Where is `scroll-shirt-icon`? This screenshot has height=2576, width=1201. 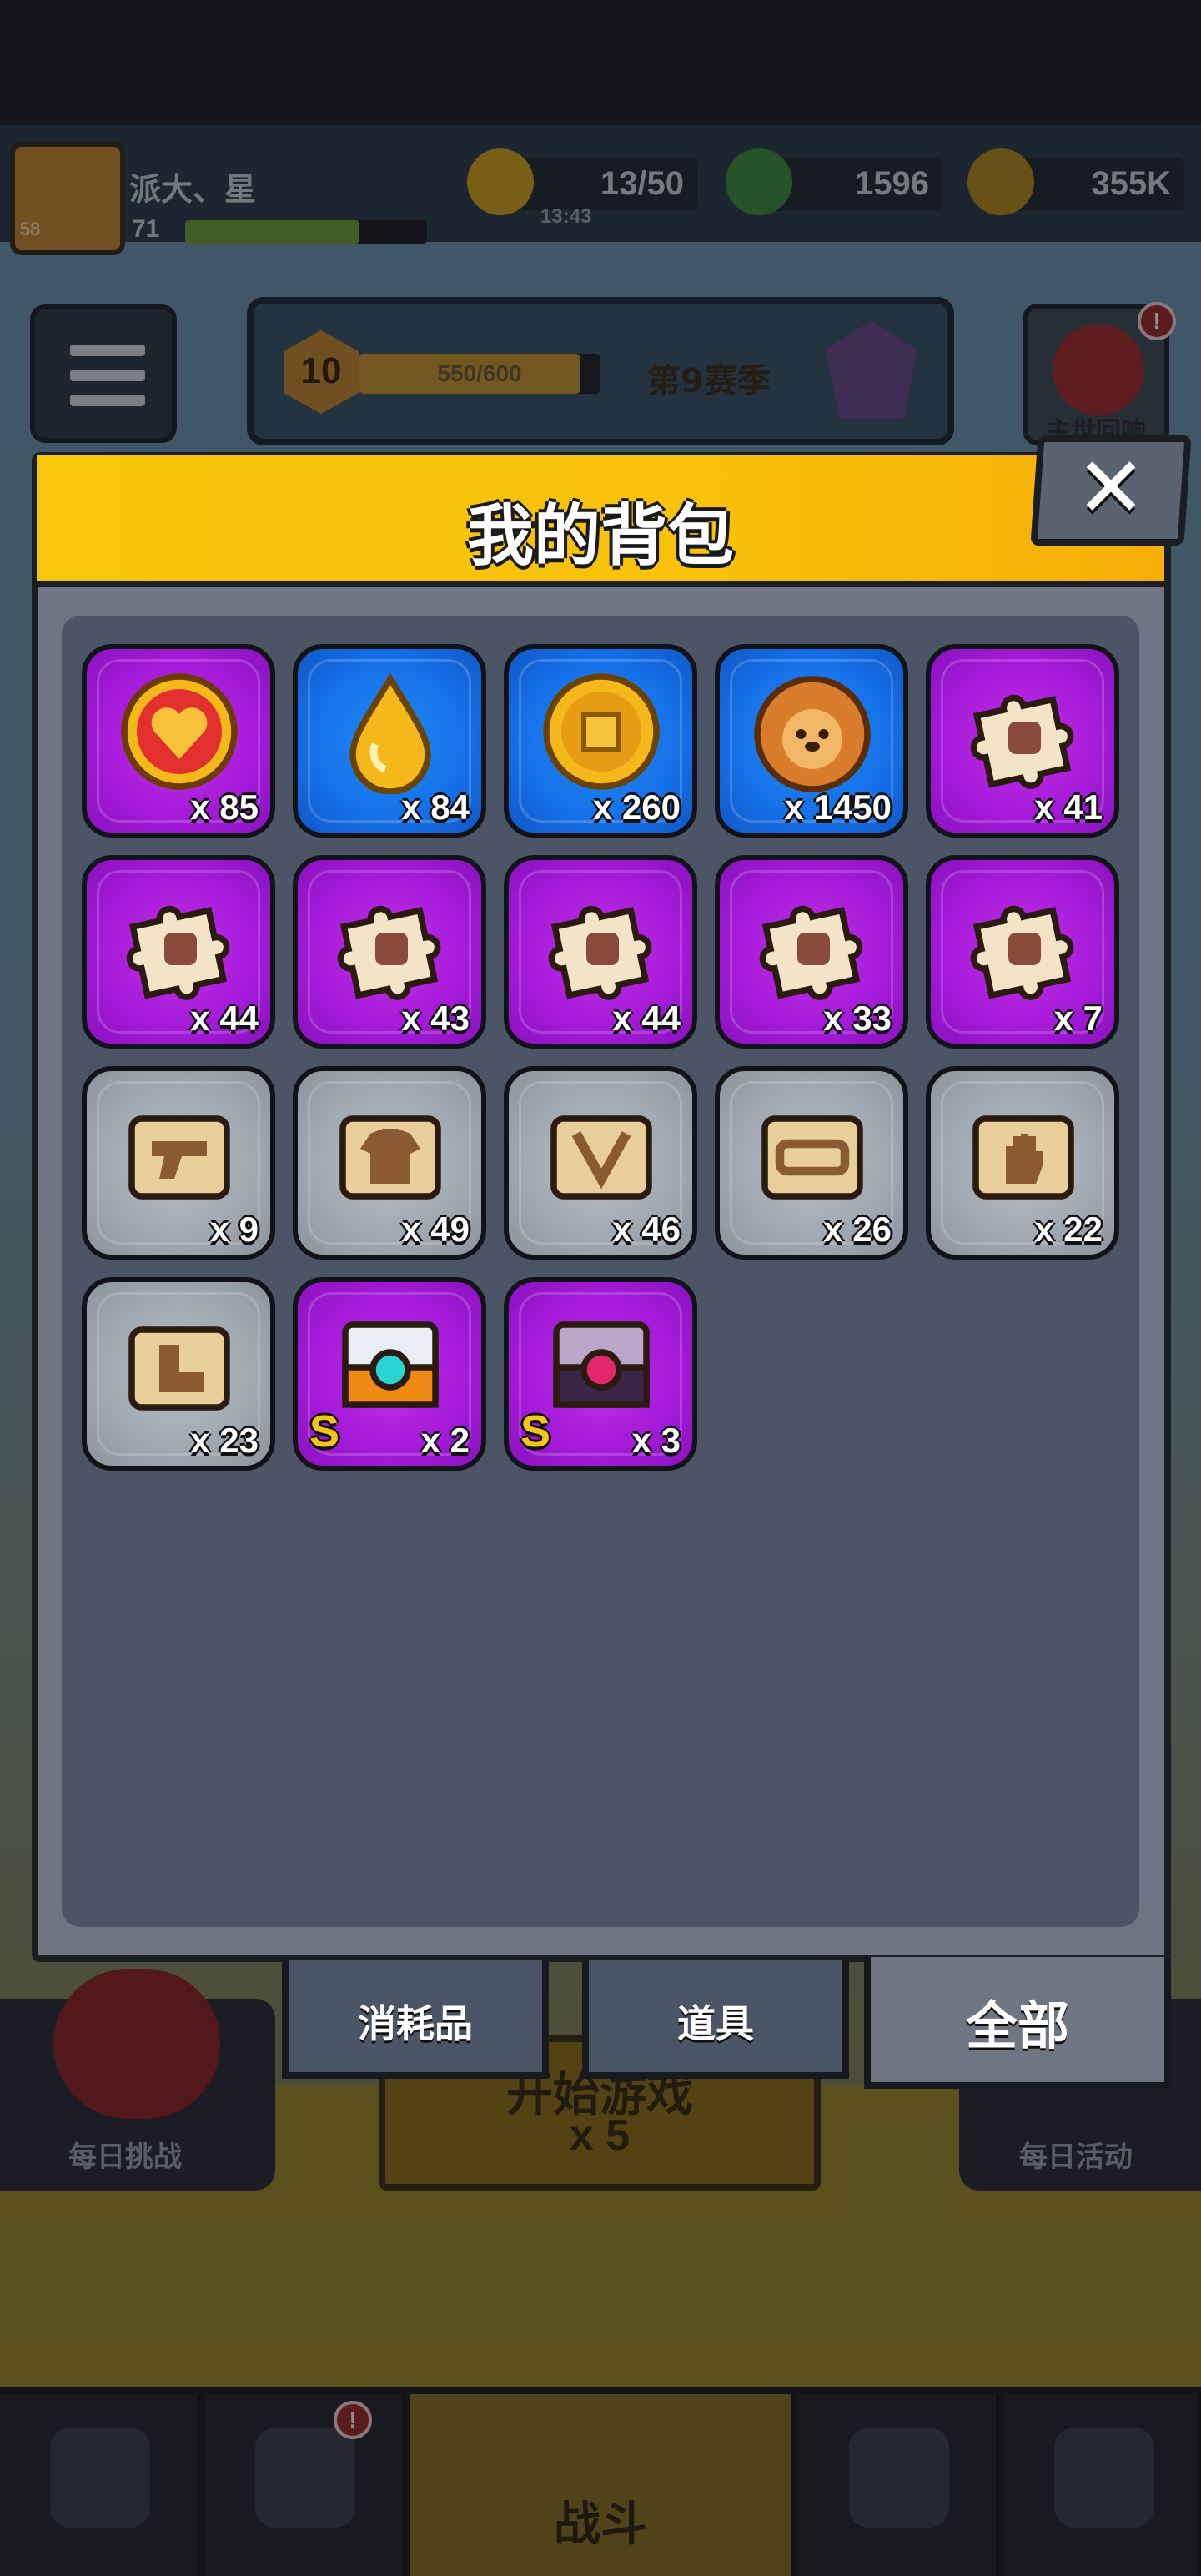 scroll-shirt-icon is located at coordinates (391, 1153).